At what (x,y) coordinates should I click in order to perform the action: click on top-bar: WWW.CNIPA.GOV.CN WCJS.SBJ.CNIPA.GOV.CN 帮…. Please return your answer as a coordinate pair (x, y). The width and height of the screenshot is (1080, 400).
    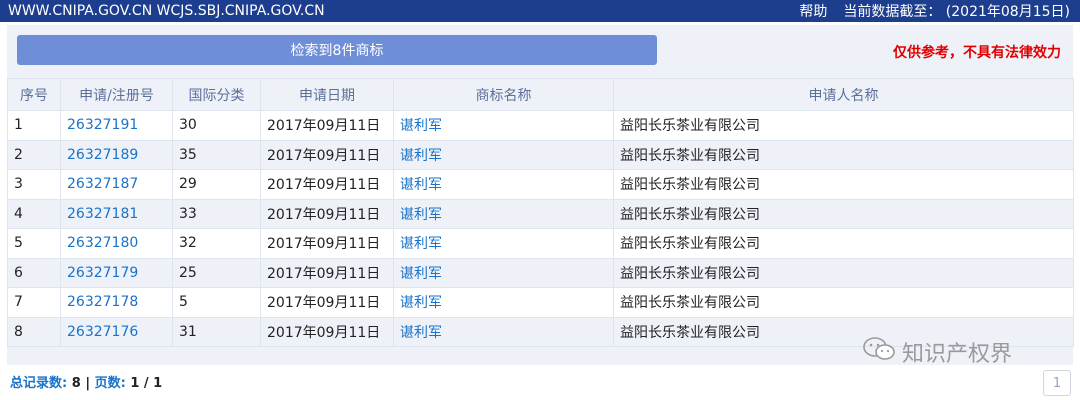
    Looking at the image, I should click on (540, 11).